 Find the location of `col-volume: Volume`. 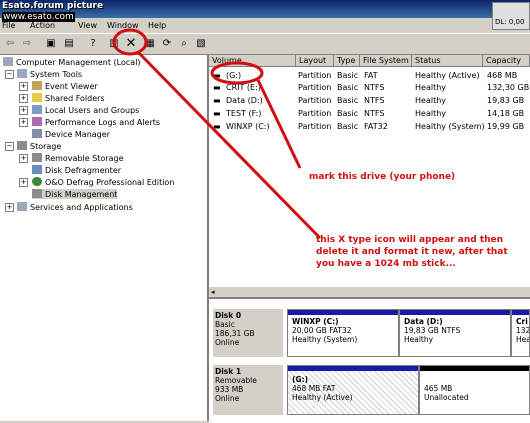

col-volume: Volume is located at coordinates (252, 61).